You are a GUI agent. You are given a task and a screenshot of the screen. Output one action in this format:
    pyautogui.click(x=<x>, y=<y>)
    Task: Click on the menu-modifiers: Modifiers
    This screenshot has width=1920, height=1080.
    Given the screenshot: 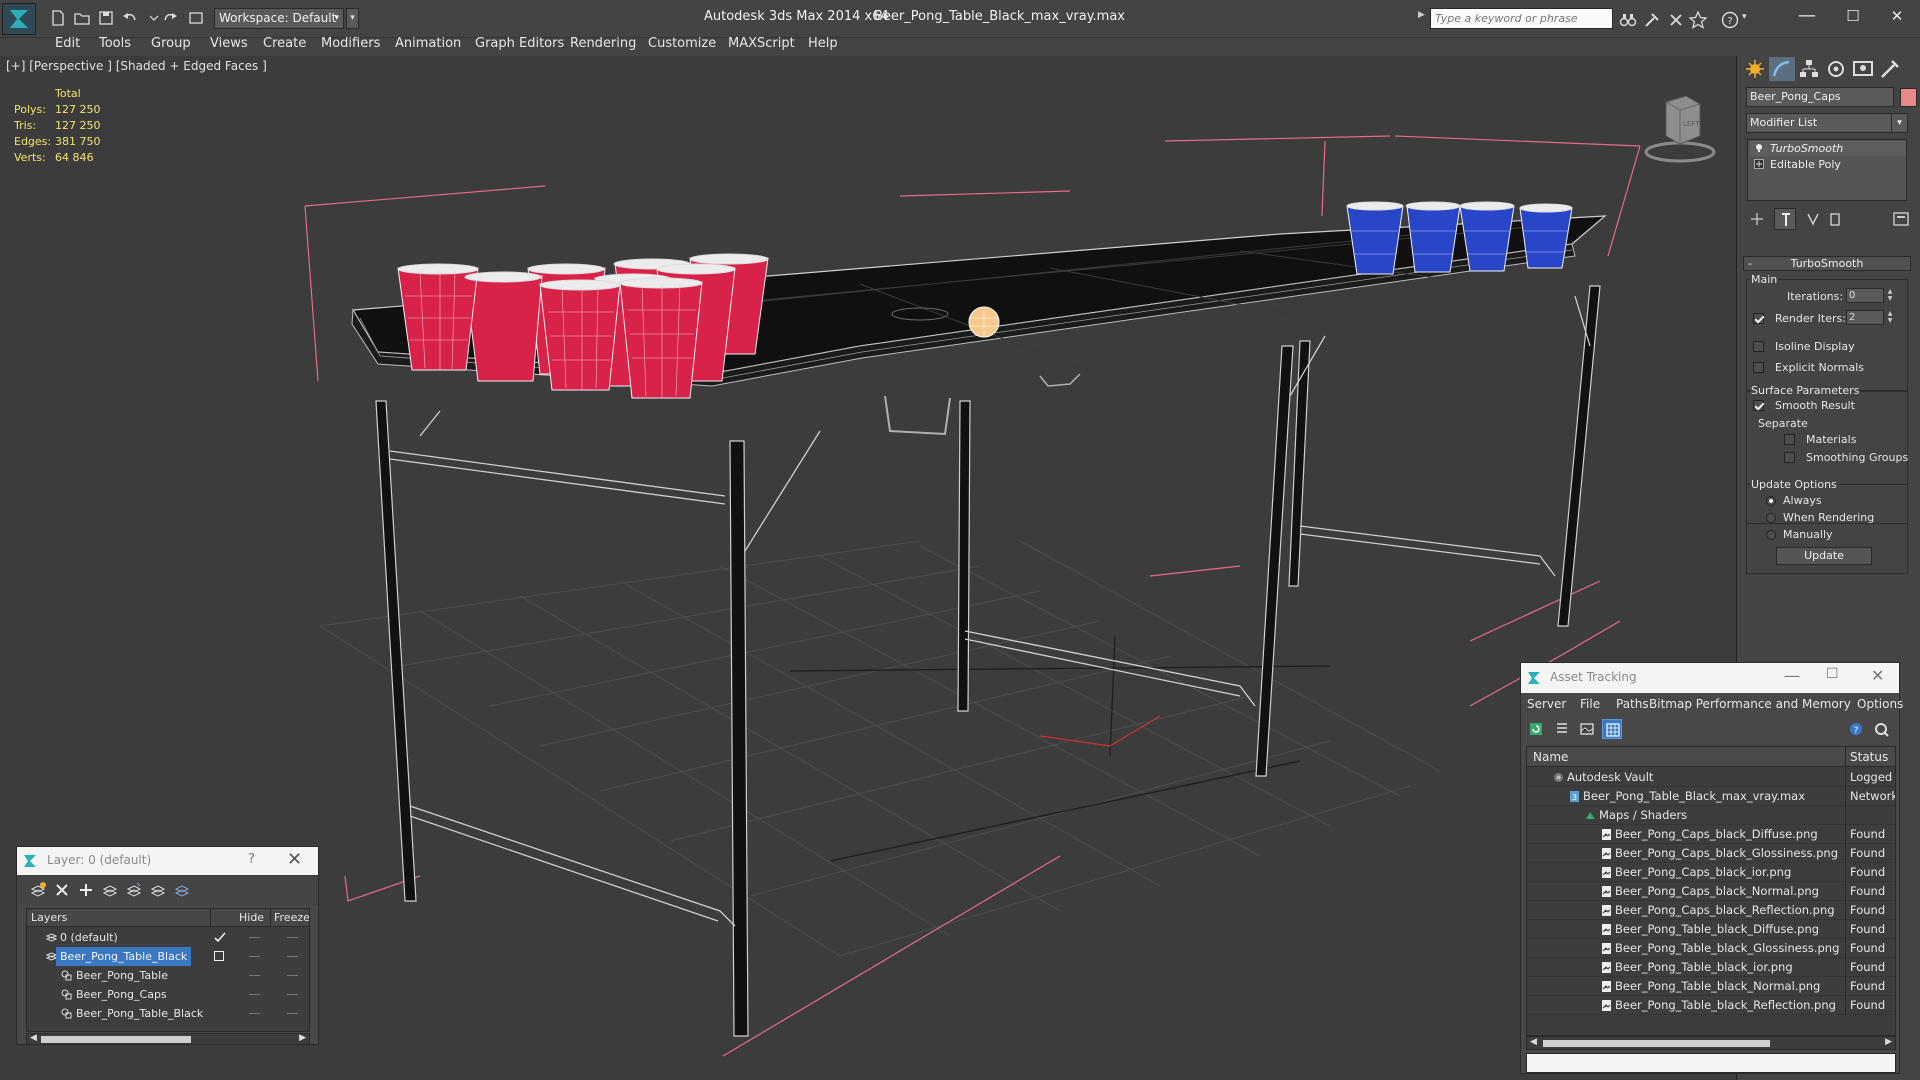 What is the action you would take?
    pyautogui.click(x=350, y=44)
    